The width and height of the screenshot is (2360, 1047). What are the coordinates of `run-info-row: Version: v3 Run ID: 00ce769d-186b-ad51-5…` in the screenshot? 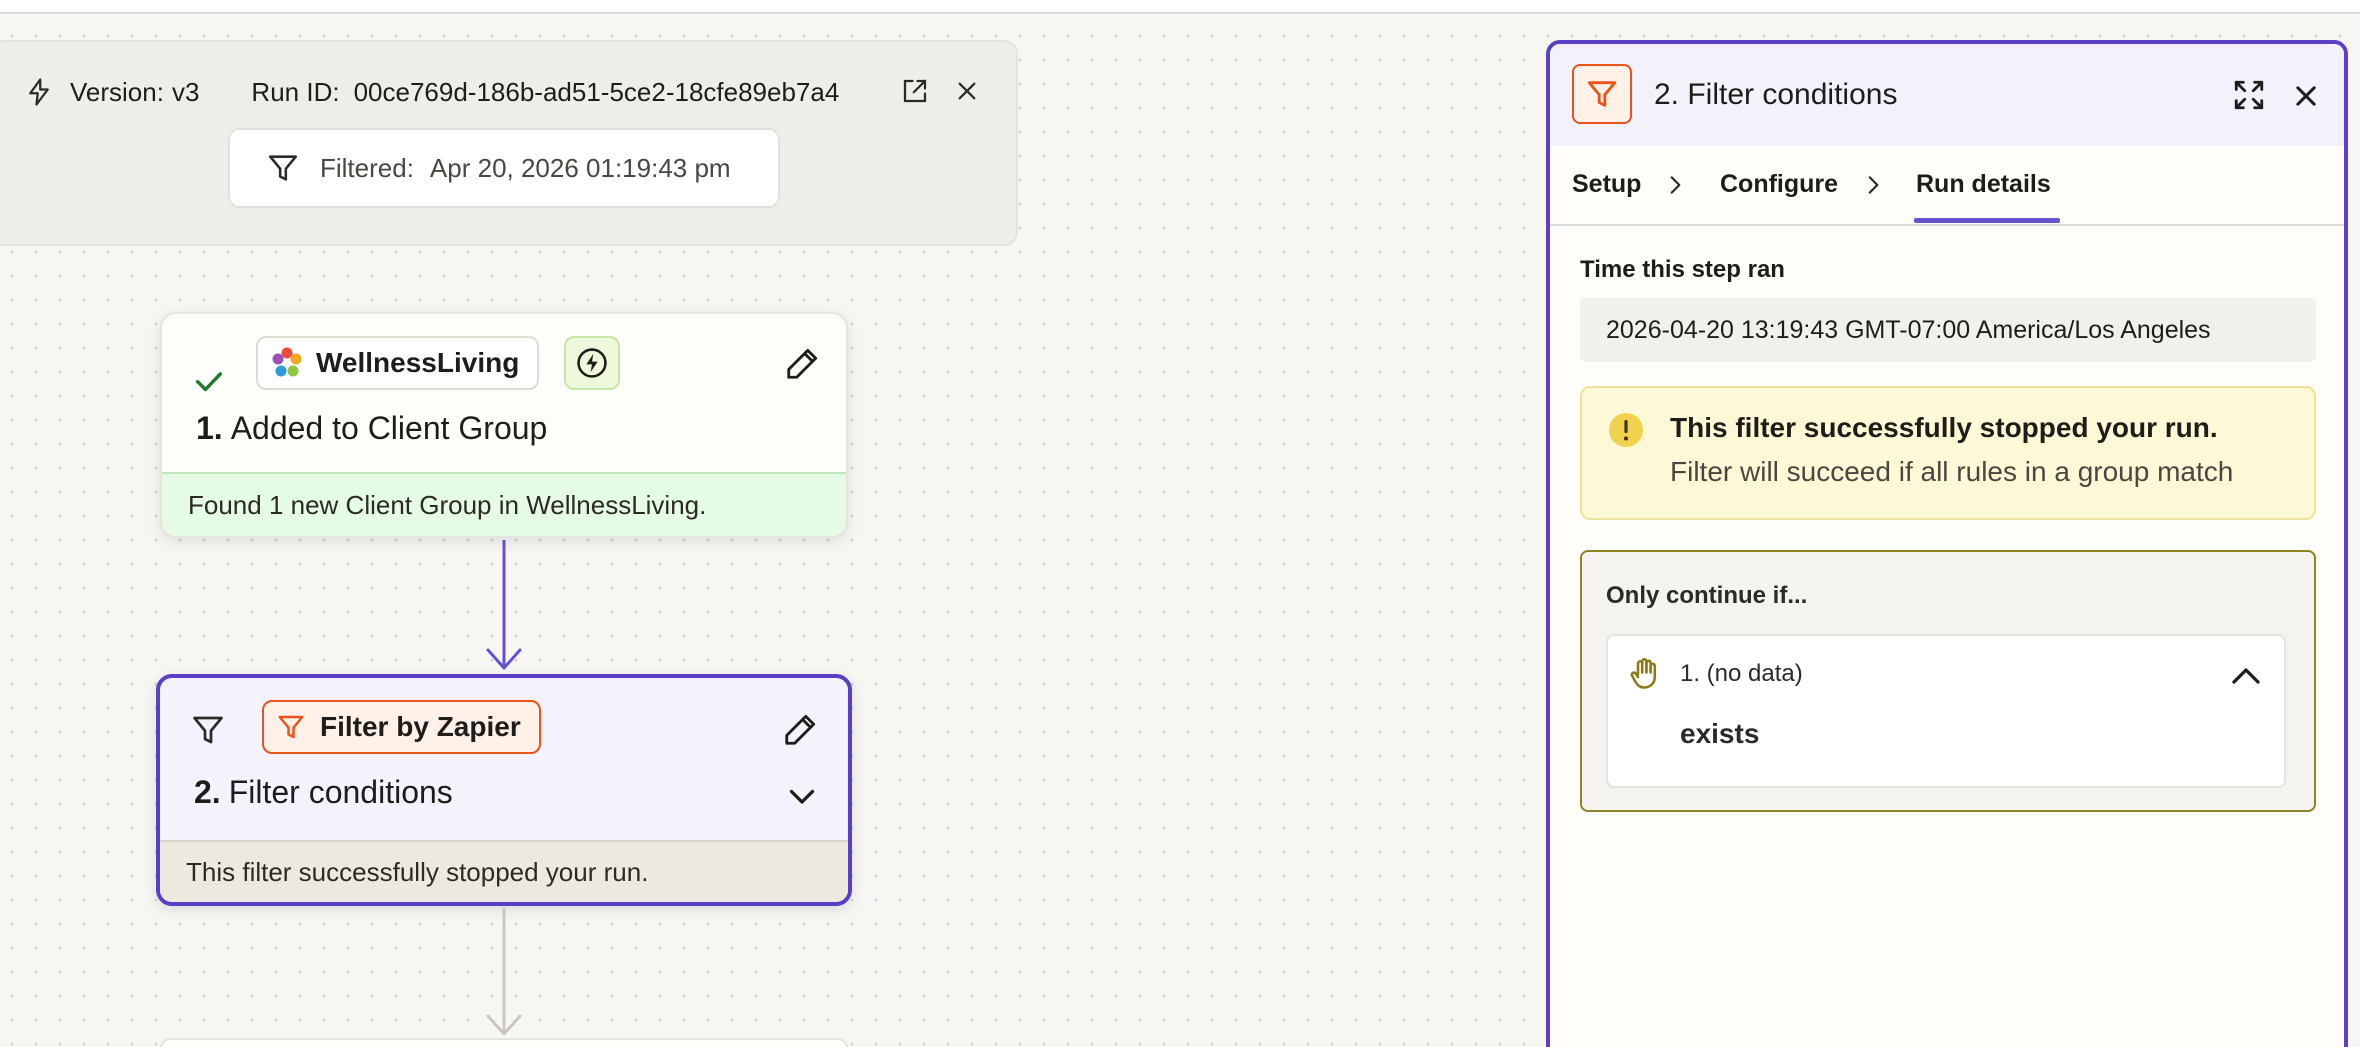 It's located at (431, 92).